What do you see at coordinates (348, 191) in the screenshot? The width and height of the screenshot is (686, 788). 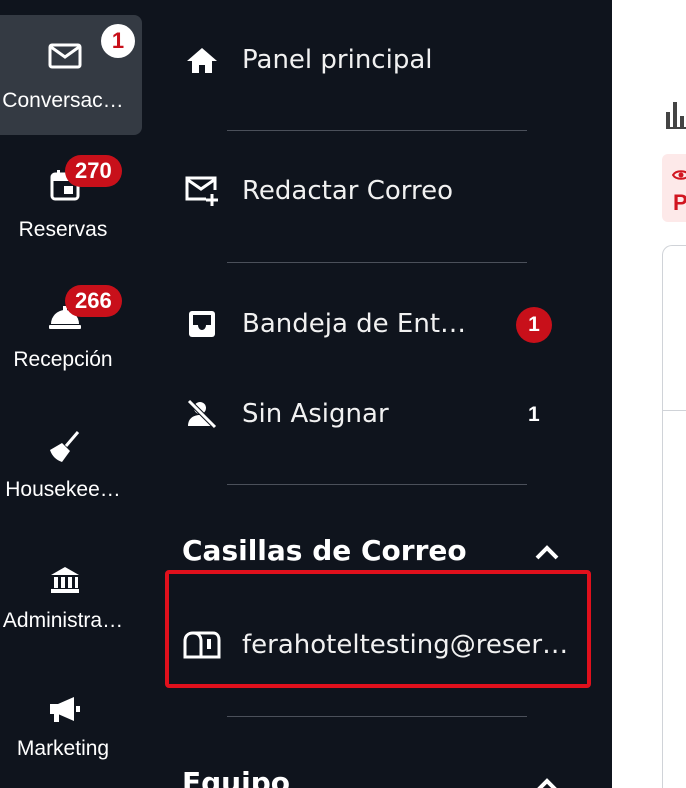 I see `menu-item-label: Redactar Correo` at bounding box center [348, 191].